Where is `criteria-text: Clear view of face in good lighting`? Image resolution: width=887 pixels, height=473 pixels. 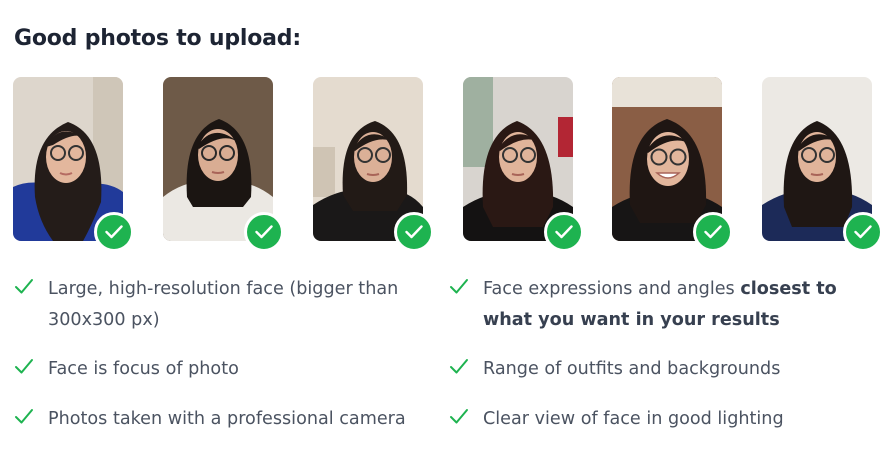 criteria-text: Clear view of face in good lighting is located at coordinates (633, 419).